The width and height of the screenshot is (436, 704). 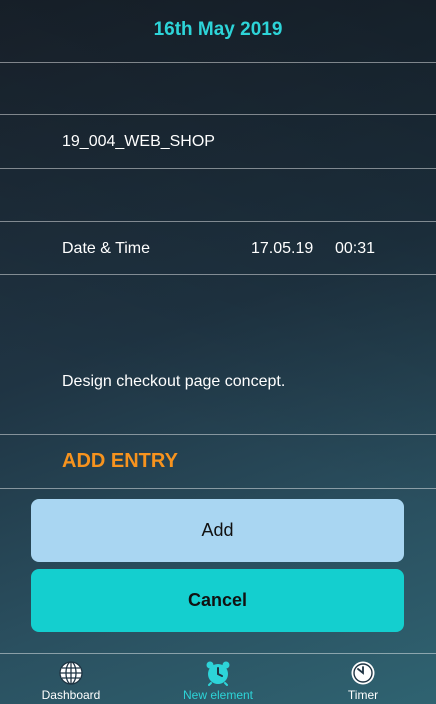 What do you see at coordinates (355, 249) in the screenshot?
I see `time-value: 00:31` at bounding box center [355, 249].